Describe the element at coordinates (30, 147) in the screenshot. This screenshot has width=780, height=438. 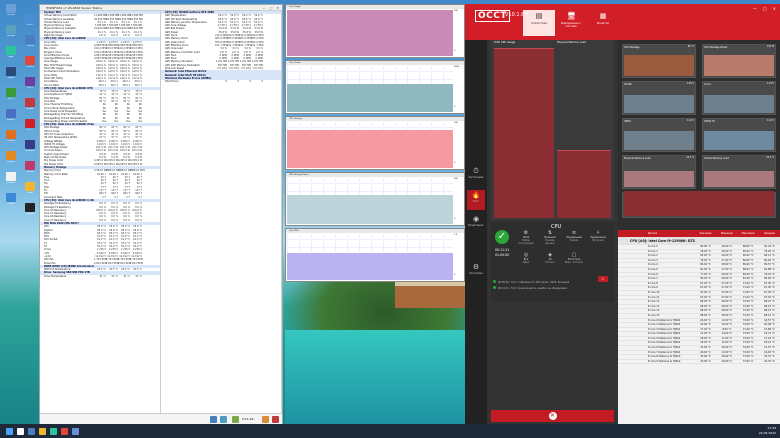
I see `desktop-icon: Cinebench` at that location.